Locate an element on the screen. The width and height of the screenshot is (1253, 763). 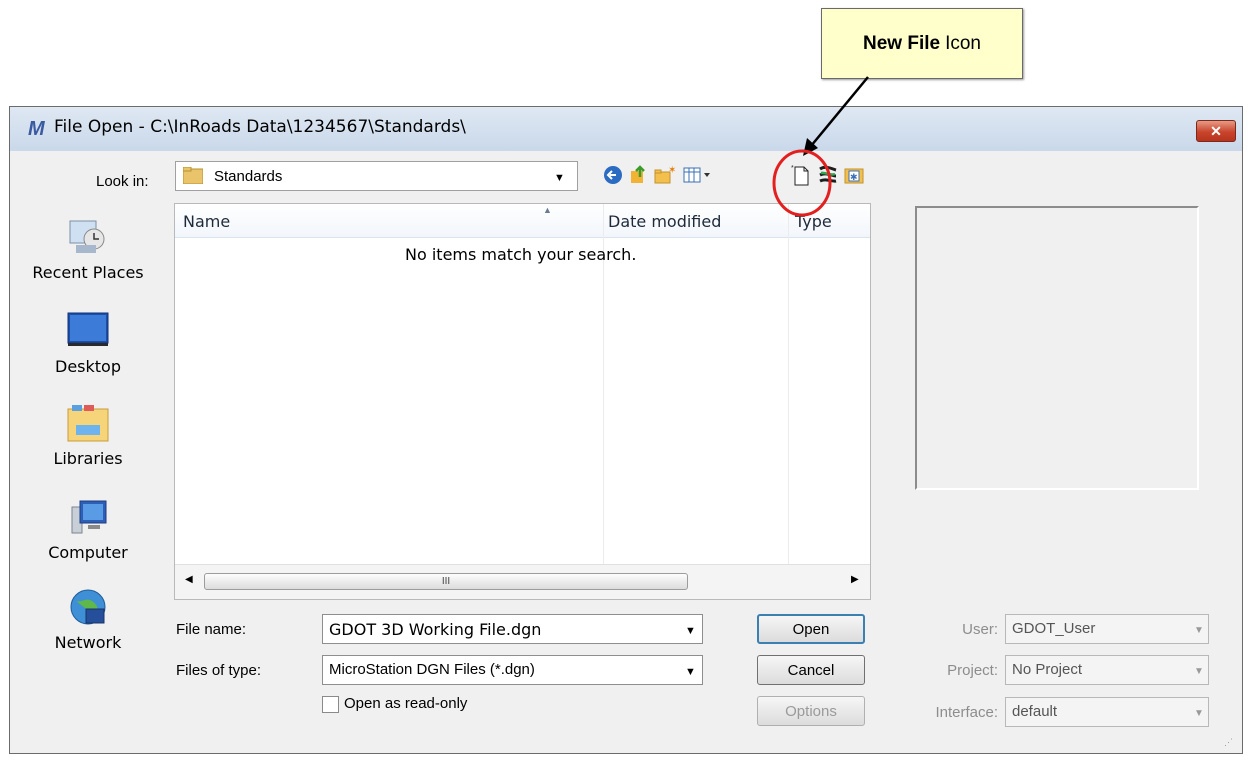
read-only-label: Open as read-only is located at coordinates (405, 703).